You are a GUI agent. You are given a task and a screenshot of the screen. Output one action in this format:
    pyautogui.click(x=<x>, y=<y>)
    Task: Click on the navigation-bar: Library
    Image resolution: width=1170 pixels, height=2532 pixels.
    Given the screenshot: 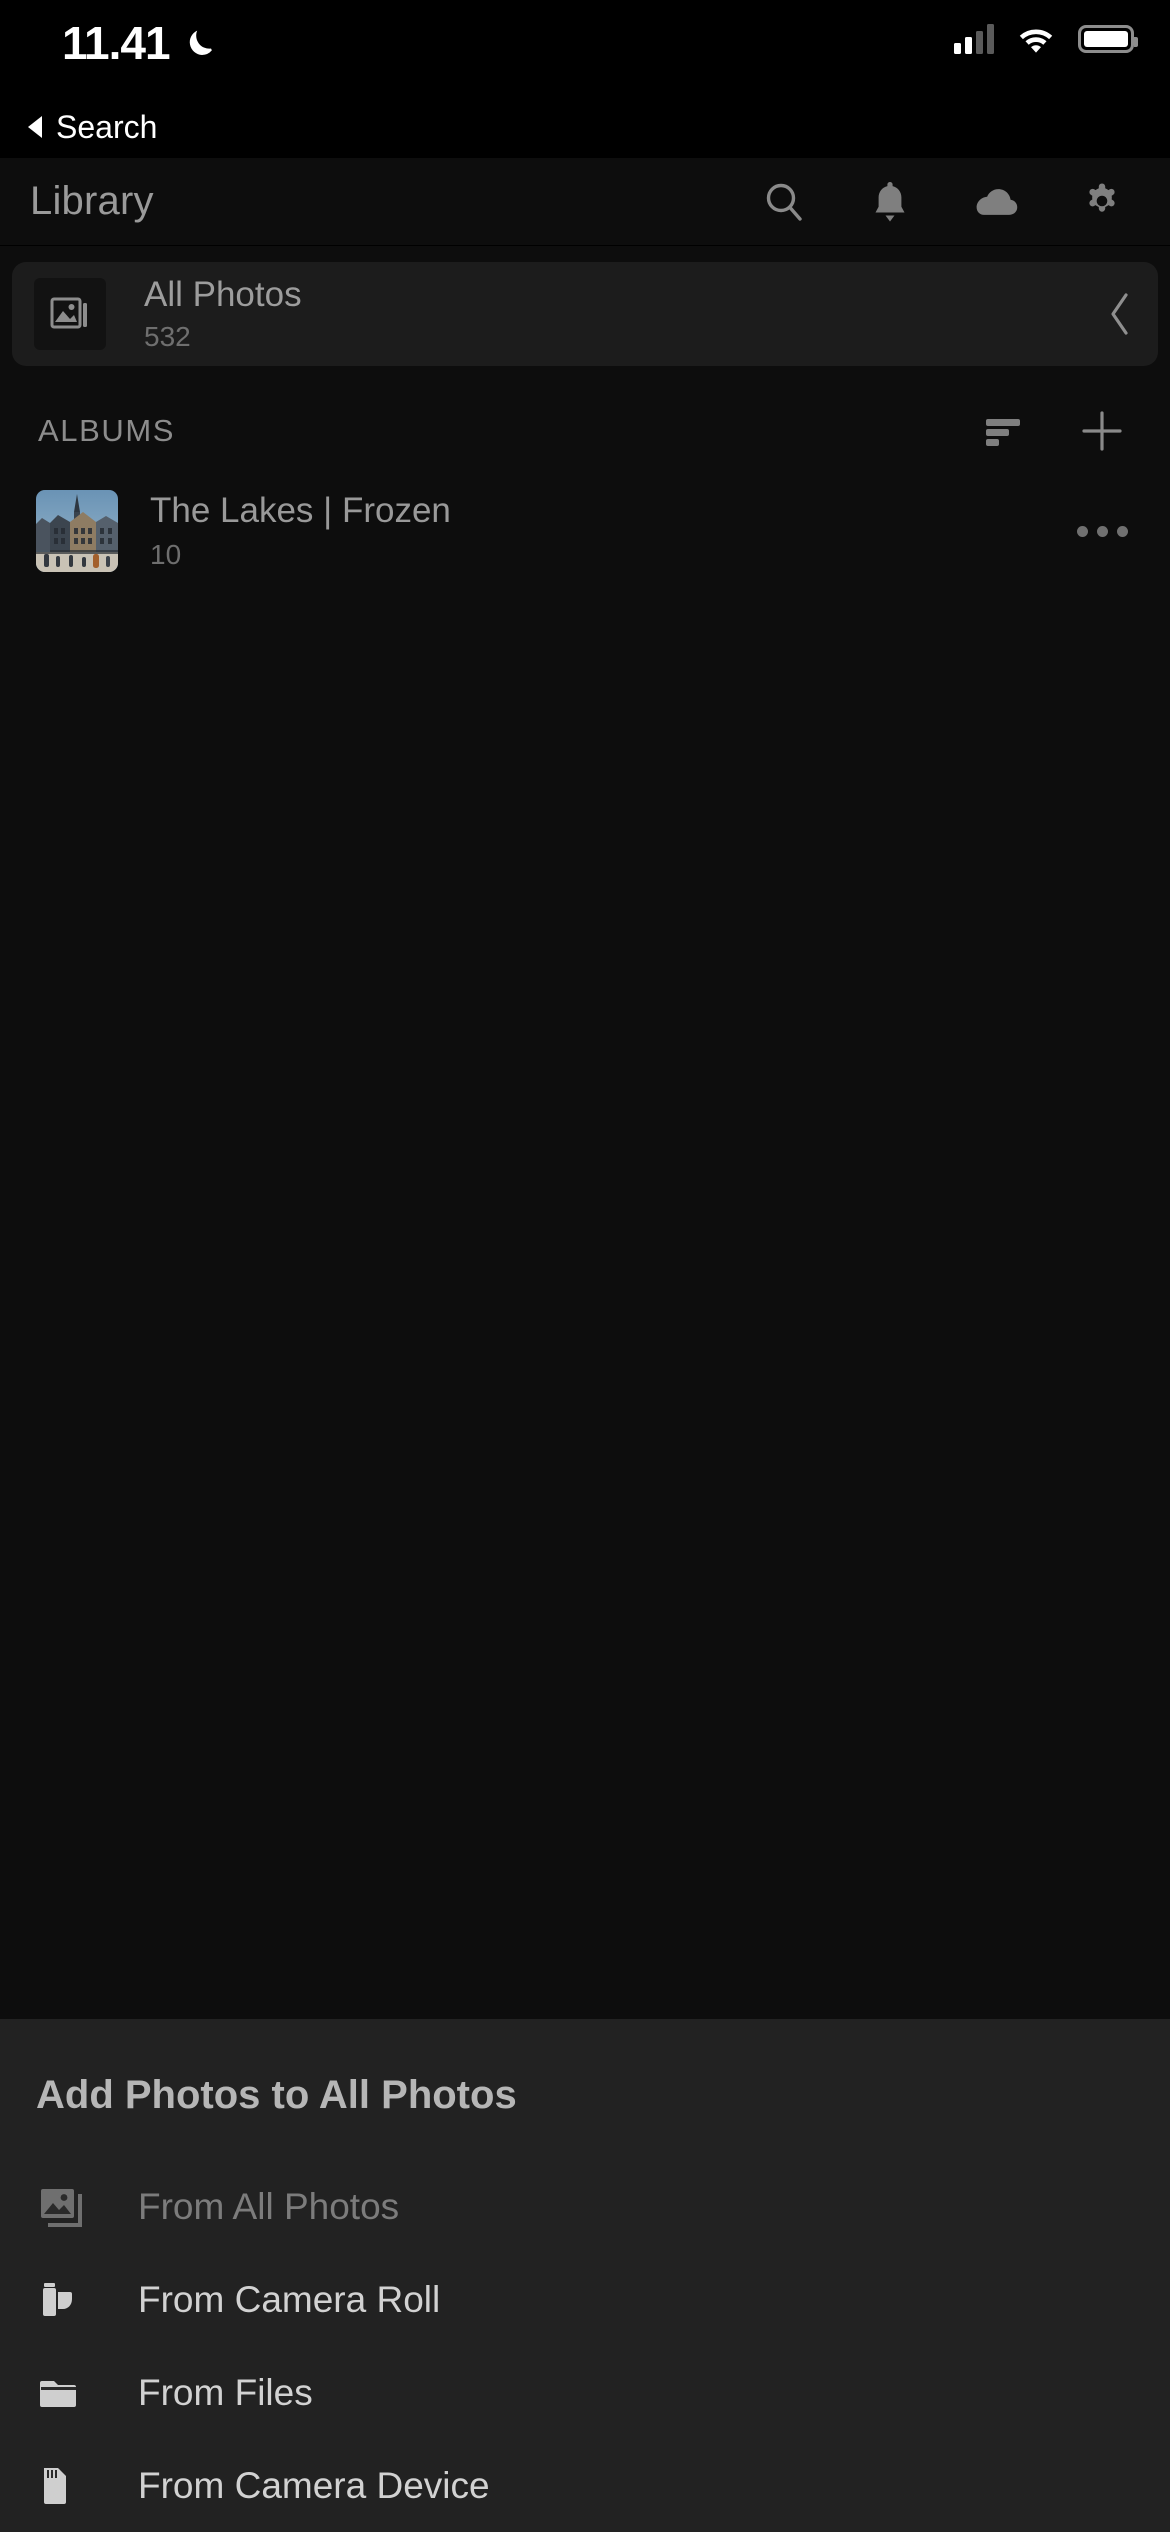 What is the action you would take?
    pyautogui.click(x=585, y=202)
    